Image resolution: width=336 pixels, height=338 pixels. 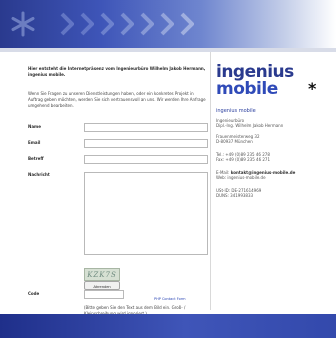 I want to click on company-ids: USt-ID: DE-271614969 DUNS: 341993833, so click(x=270, y=193).